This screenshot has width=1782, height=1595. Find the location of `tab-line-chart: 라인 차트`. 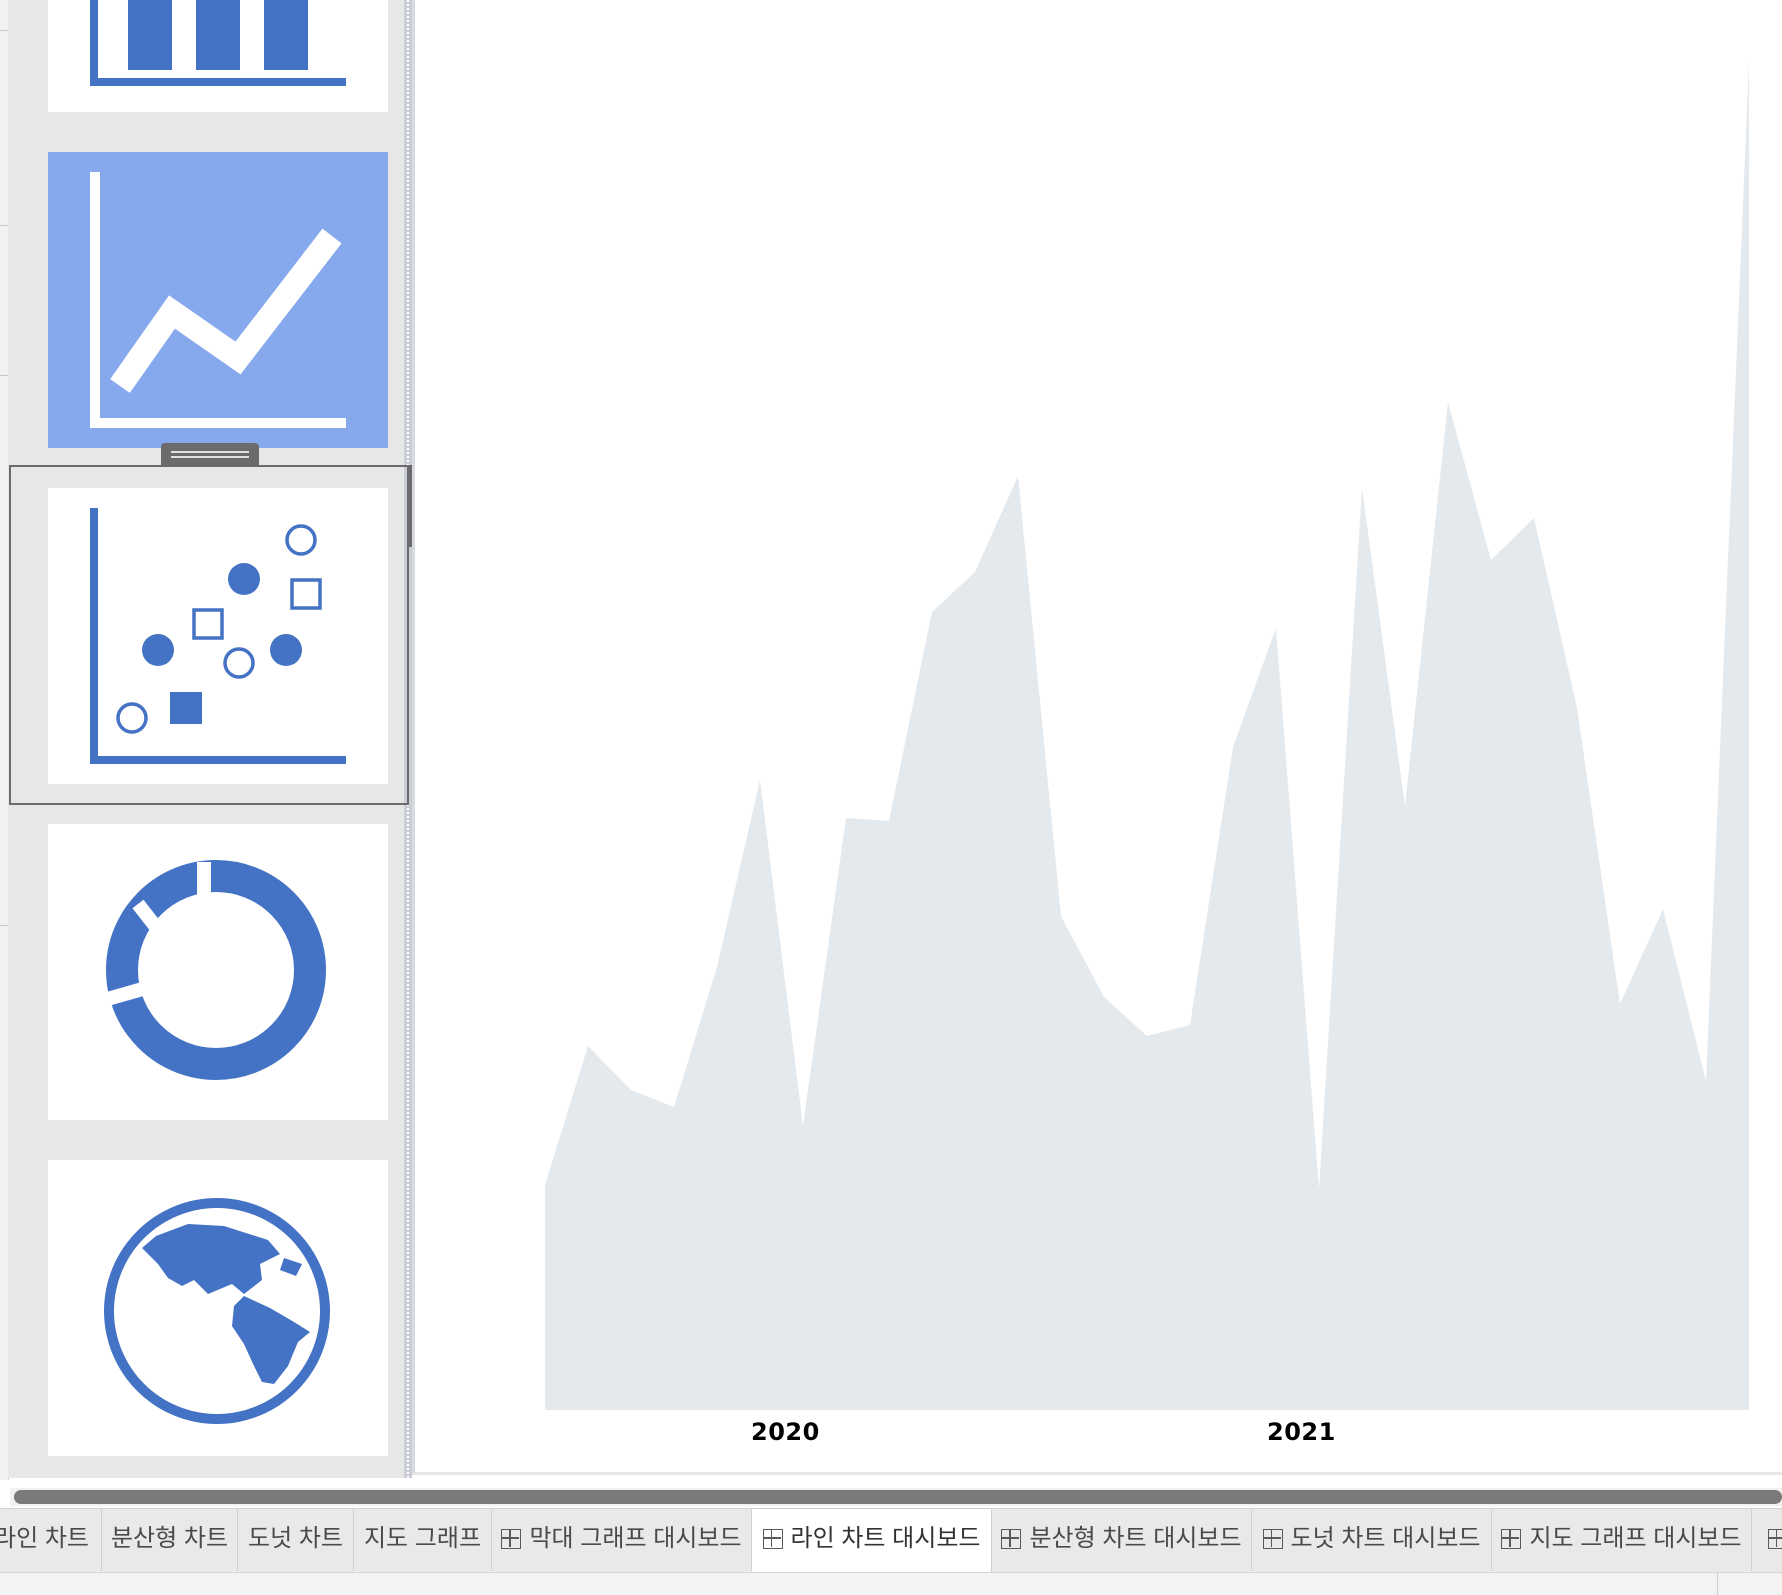

tab-line-chart: 라인 차트 is located at coordinates (51, 1540).